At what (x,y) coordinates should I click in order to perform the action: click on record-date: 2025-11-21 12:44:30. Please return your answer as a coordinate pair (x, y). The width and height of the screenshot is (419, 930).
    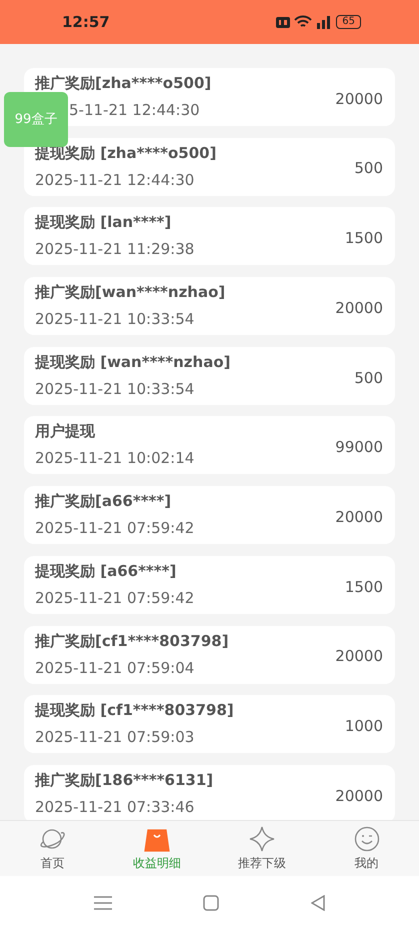
    Looking at the image, I should click on (114, 180).